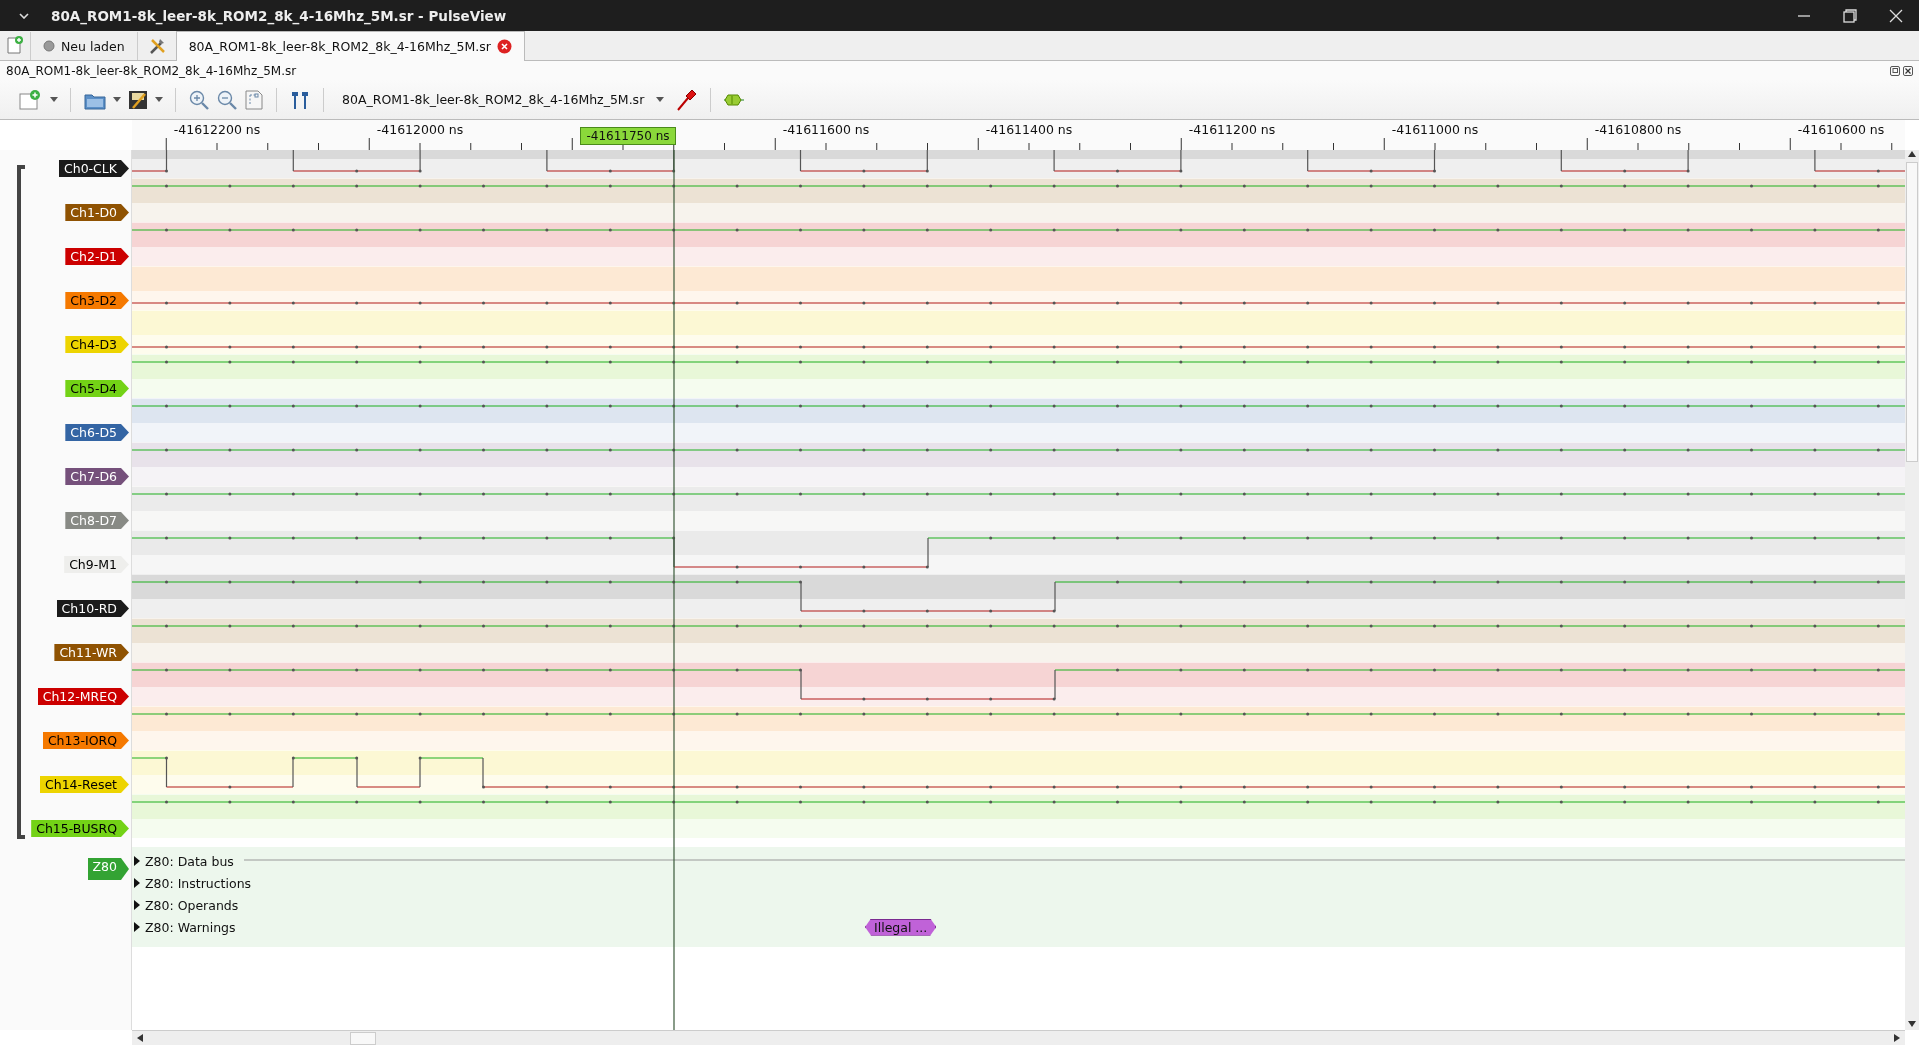 The image size is (1919, 1048). I want to click on channel-label: Ch12-MREQ, so click(83, 696).